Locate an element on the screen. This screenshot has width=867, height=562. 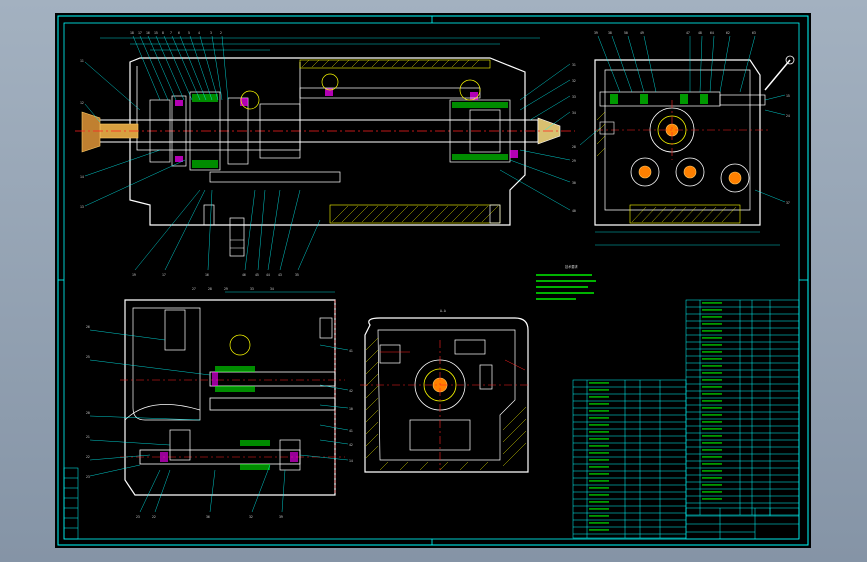
parts-list-right is located at coordinates (742, 407).